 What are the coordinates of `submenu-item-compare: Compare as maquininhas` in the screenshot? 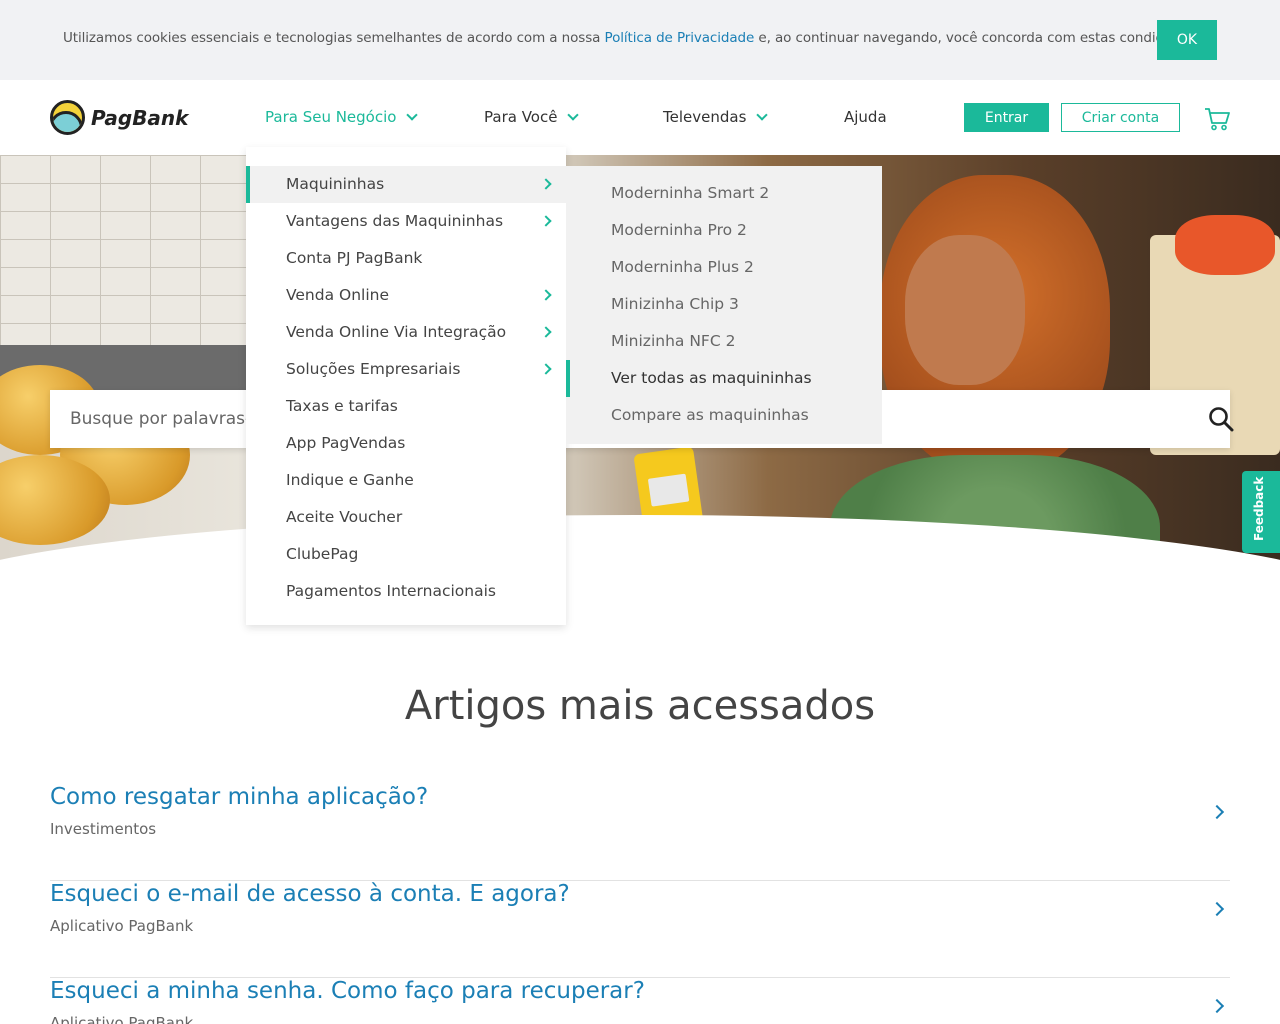 It's located at (724, 415).